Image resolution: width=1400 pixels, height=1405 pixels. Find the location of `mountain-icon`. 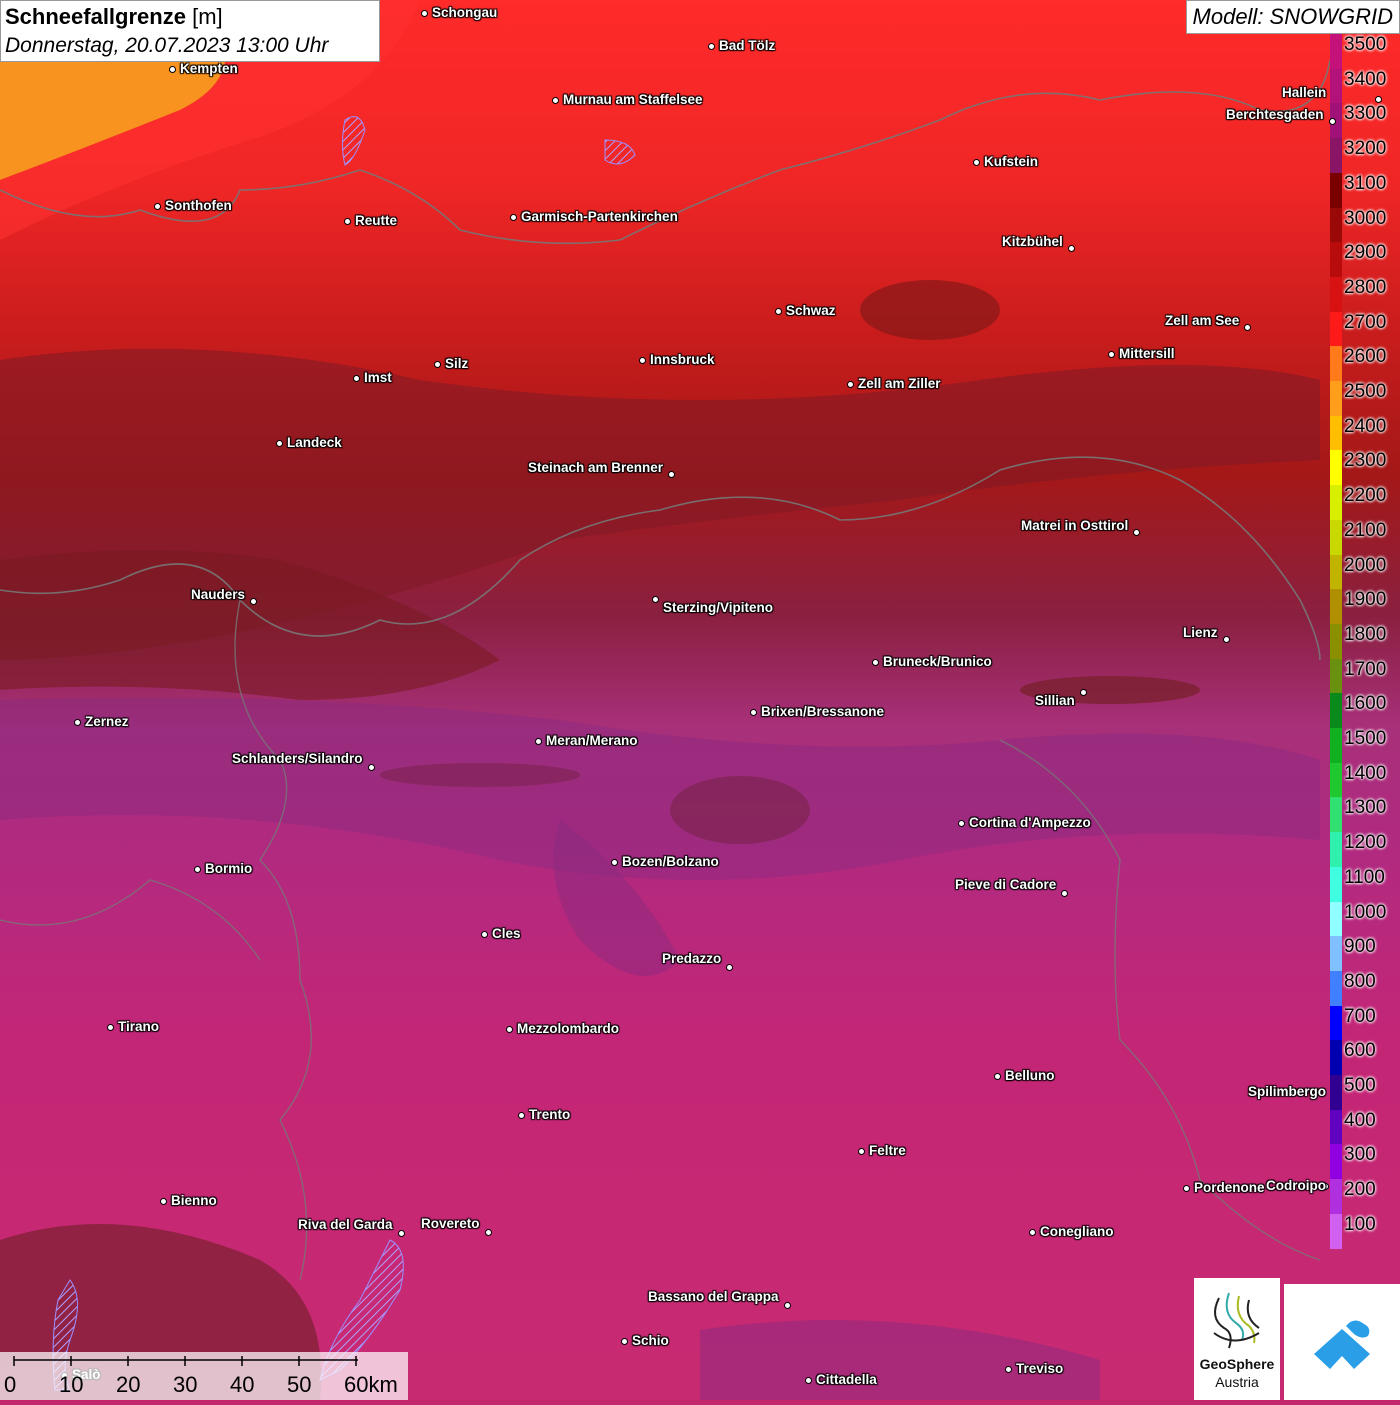

mountain-icon is located at coordinates (1342, 1344).